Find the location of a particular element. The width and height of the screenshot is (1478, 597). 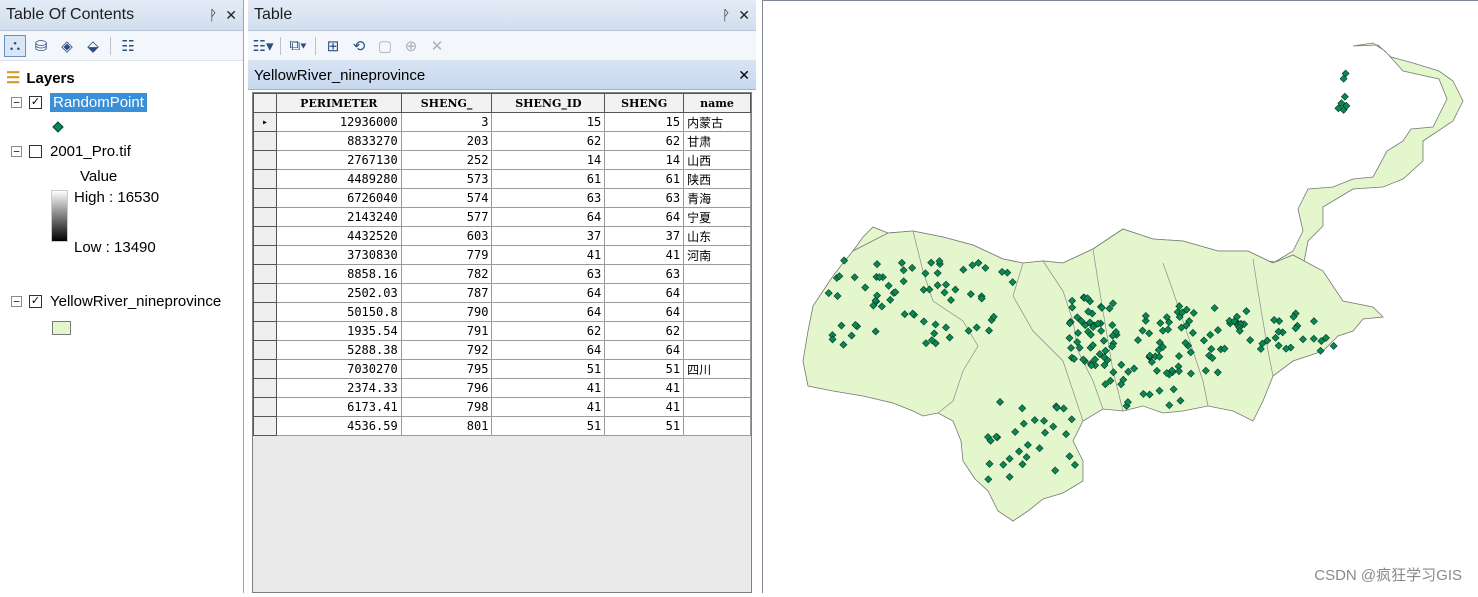

layer-visibility-checkbox is located at coordinates (35, 151).